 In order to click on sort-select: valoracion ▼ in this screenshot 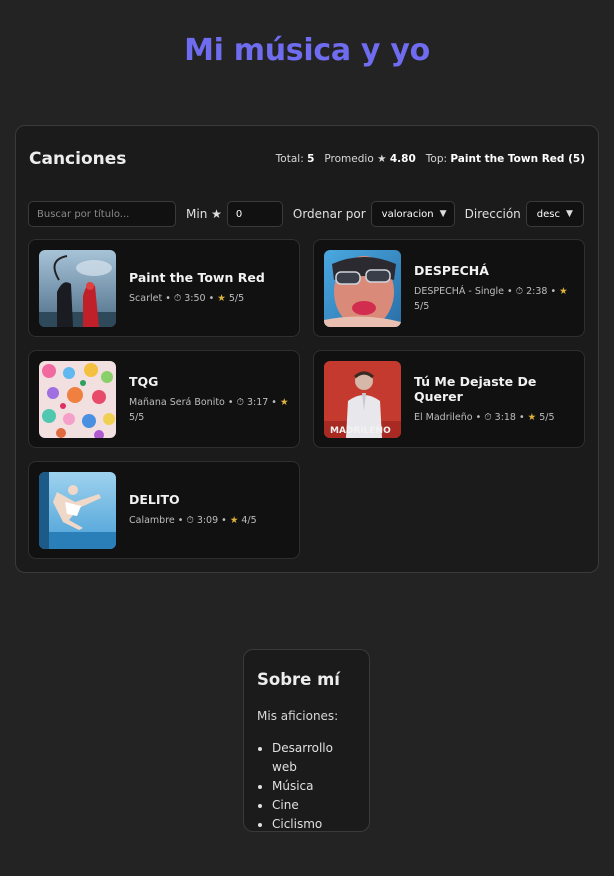, I will do `click(412, 214)`.